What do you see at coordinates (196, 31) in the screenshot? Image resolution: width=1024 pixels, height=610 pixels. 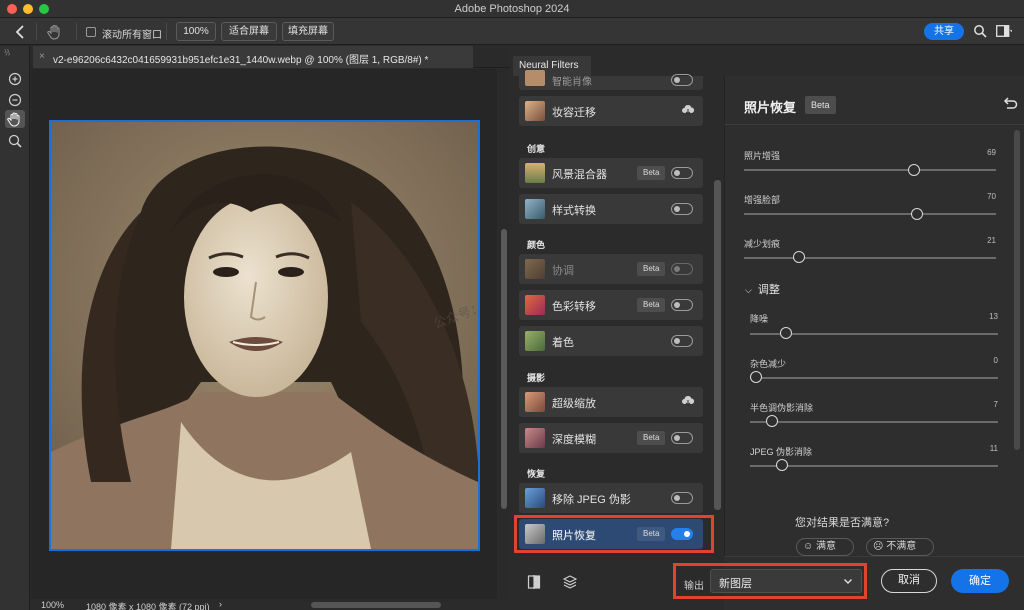 I see `zoom-100-button: 100%` at bounding box center [196, 31].